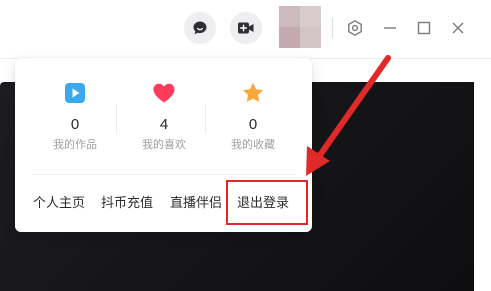 This screenshot has width=491, height=291. I want to click on stat-works-label: 我的作品, so click(75, 144).